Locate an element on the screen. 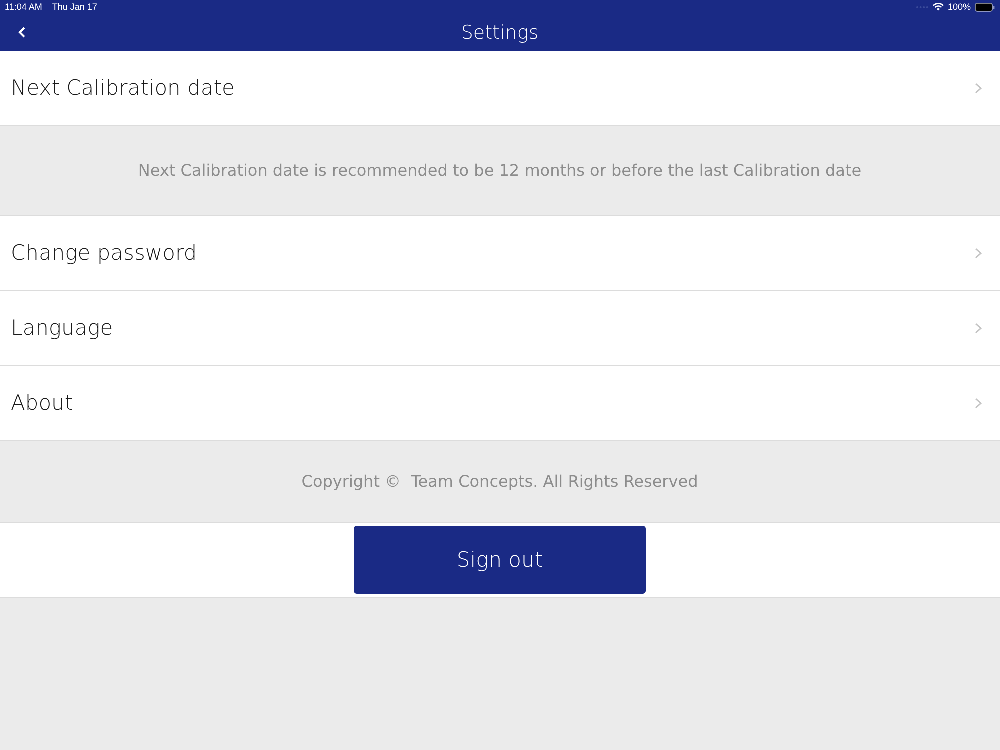 The width and height of the screenshot is (1000, 750). battery-icon is located at coordinates (985, 7).